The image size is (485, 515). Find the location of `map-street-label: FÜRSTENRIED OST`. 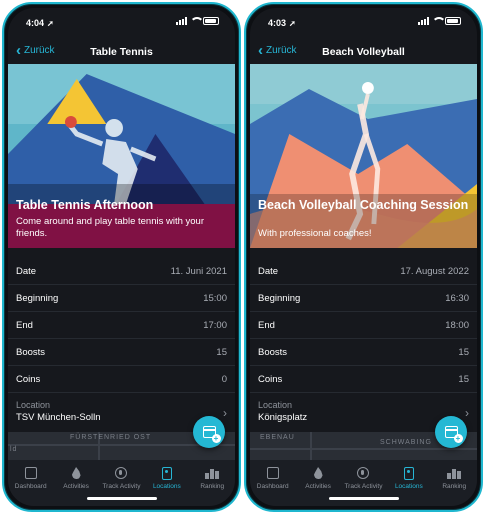

map-street-label: FÜRSTENRIED OST is located at coordinates (111, 437).